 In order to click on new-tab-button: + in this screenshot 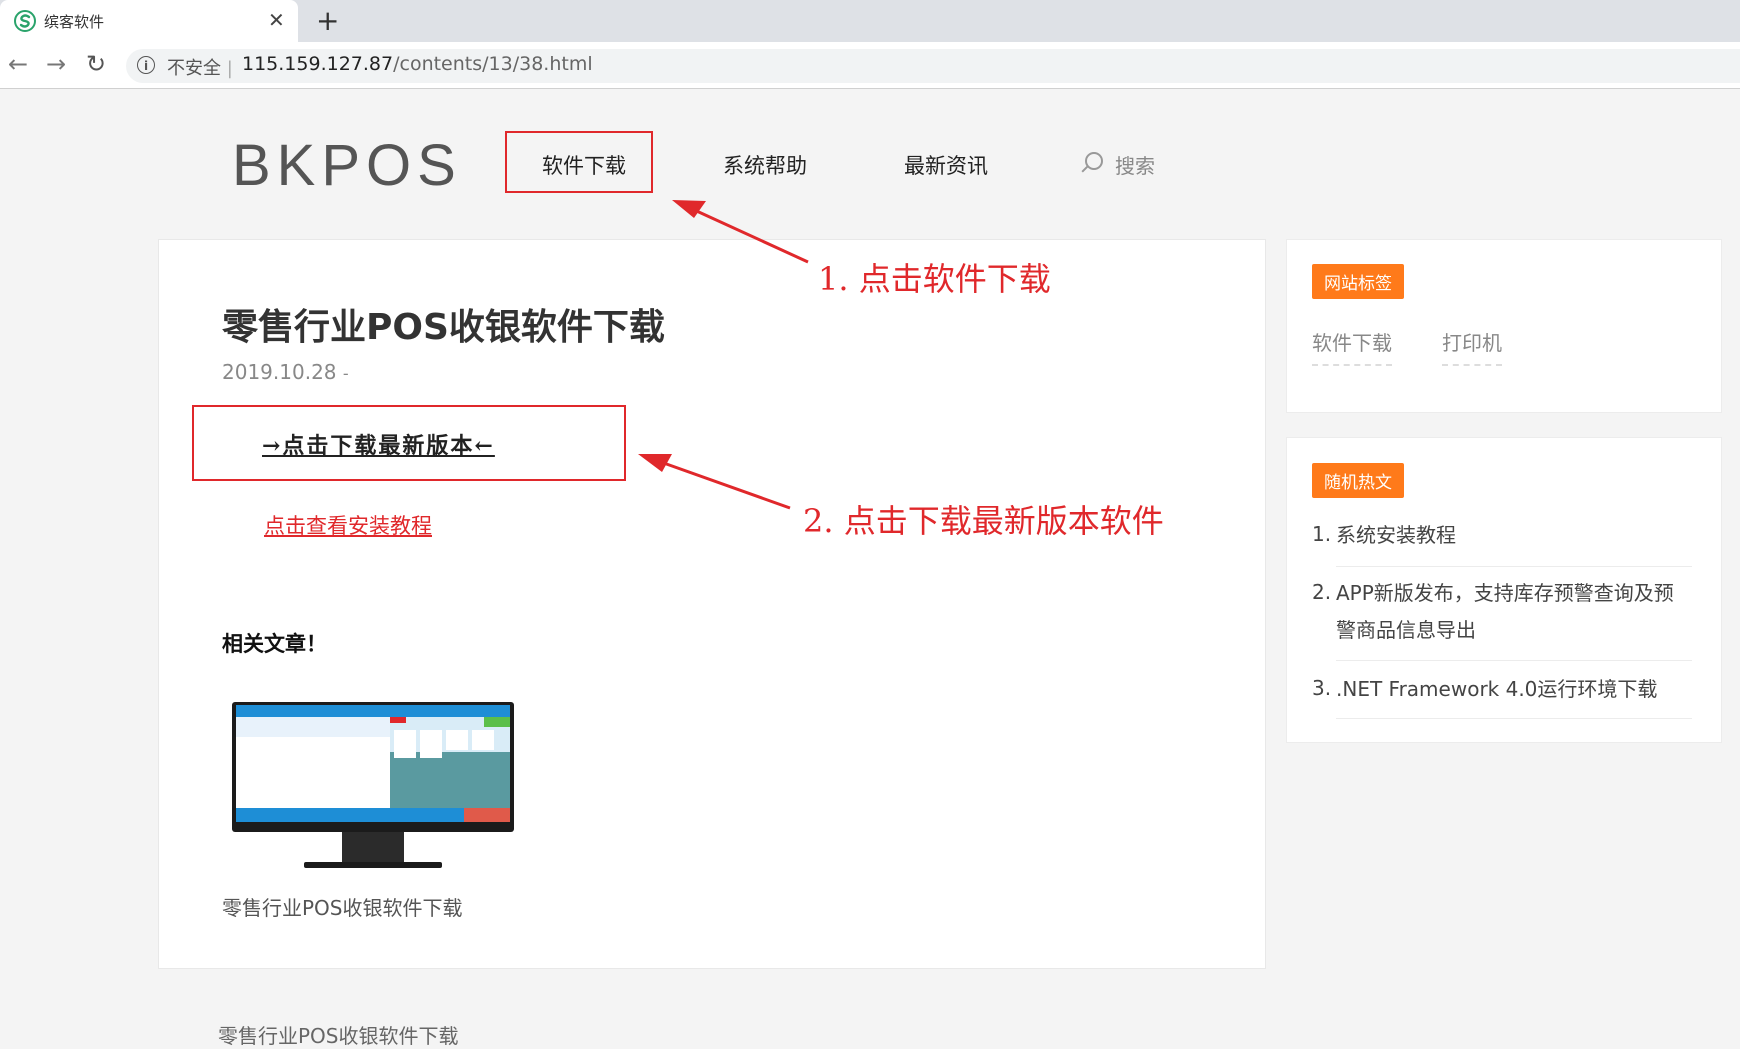, I will do `click(327, 20)`.